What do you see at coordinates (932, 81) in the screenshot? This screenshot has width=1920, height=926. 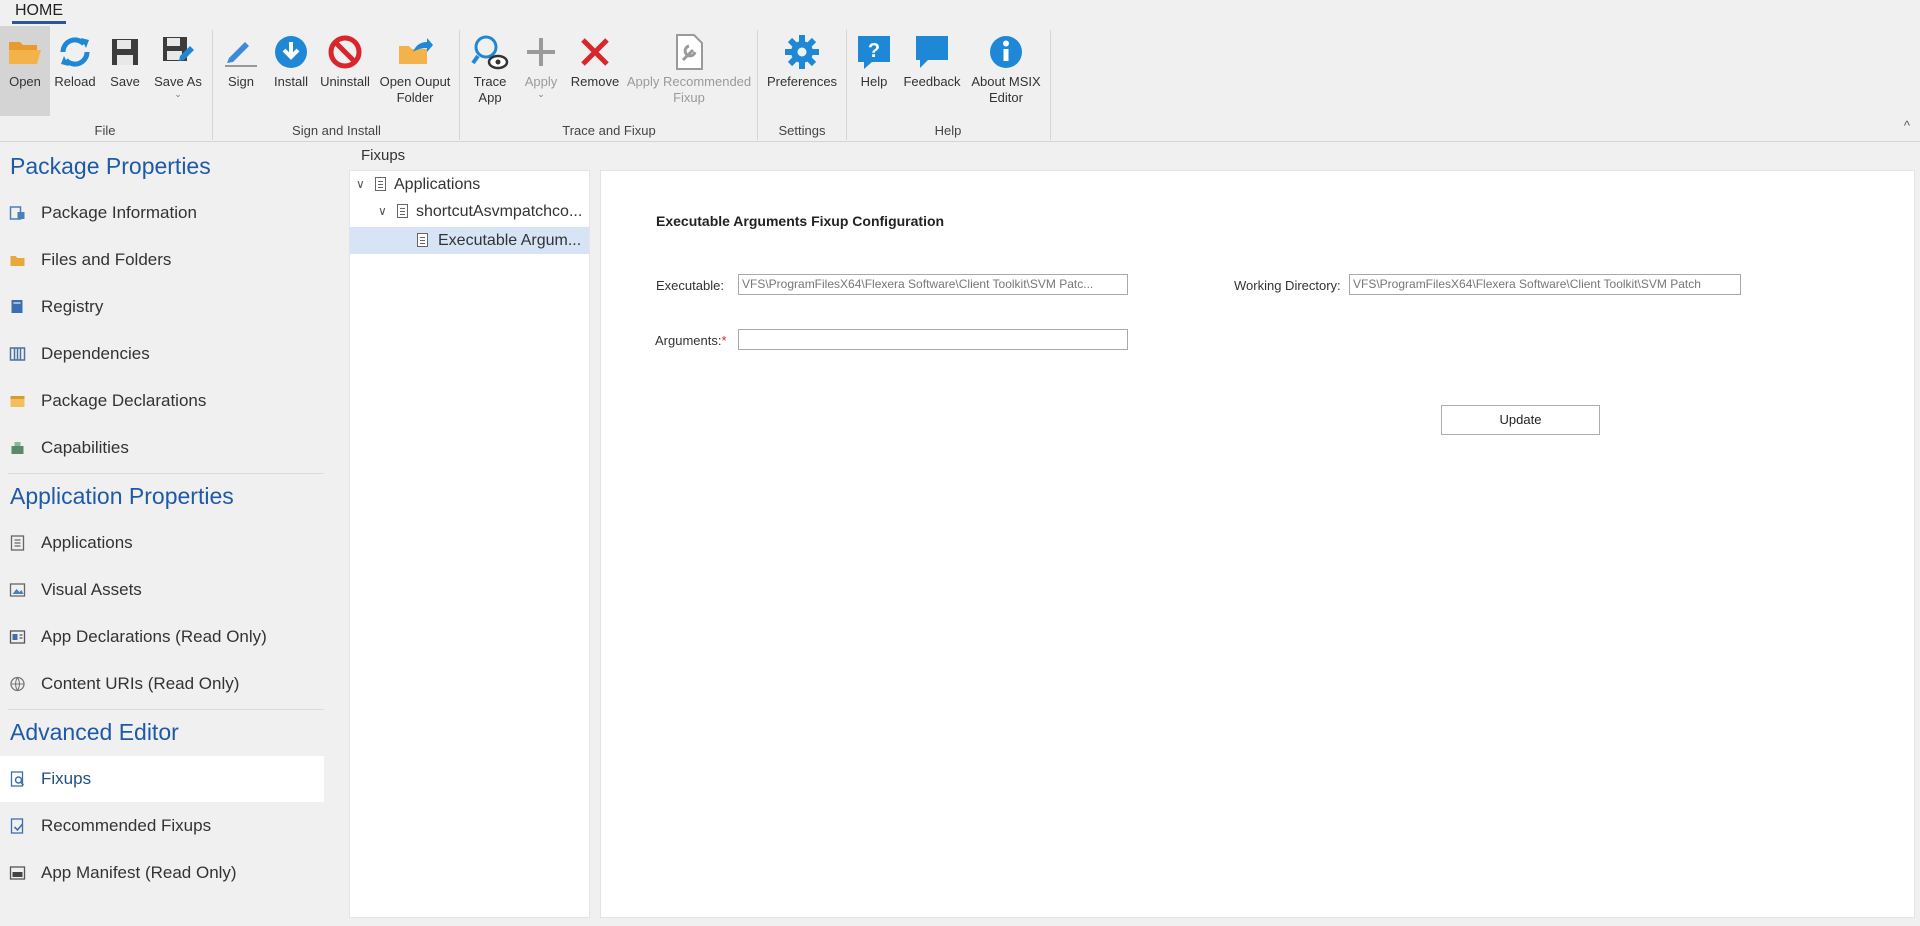 I see `feedback-label: Feedback` at bounding box center [932, 81].